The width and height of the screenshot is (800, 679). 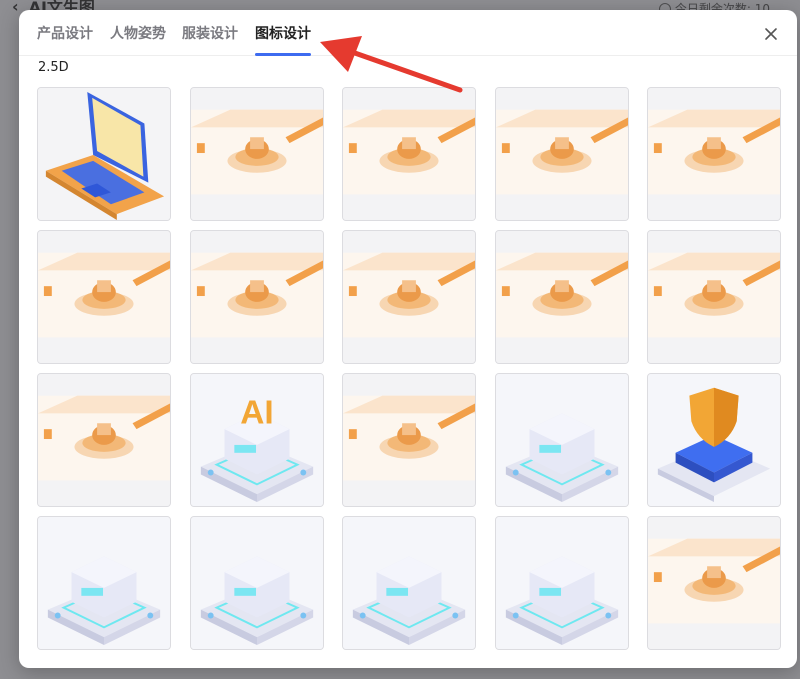 I want to click on close-icon, so click(x=771, y=34).